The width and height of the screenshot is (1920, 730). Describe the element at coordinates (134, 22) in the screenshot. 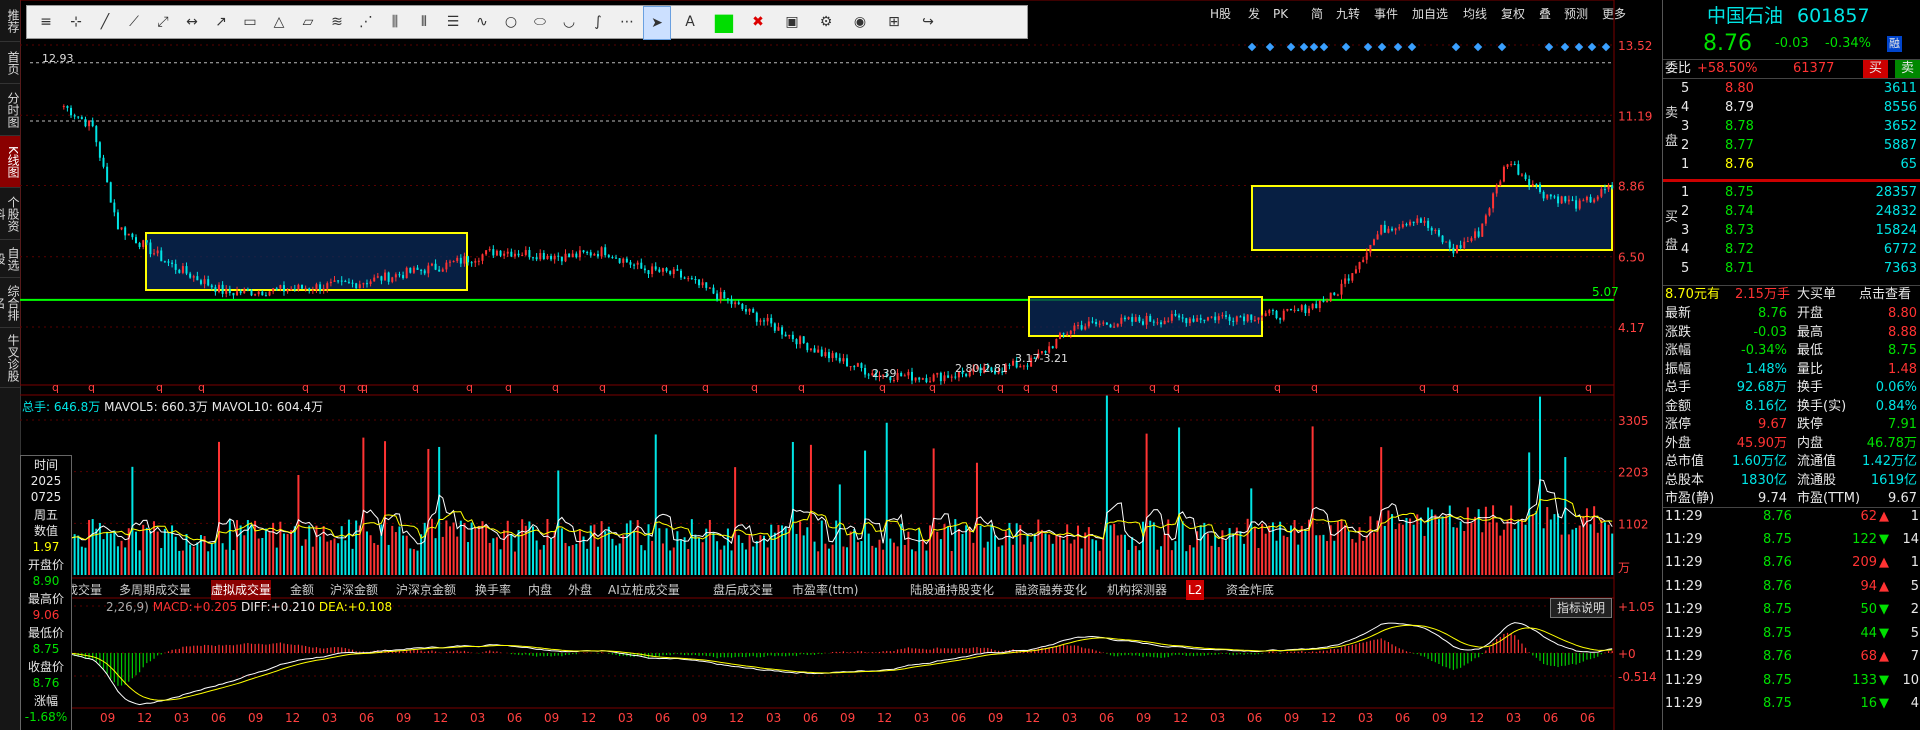

I see `ray-icon: ⟋` at that location.